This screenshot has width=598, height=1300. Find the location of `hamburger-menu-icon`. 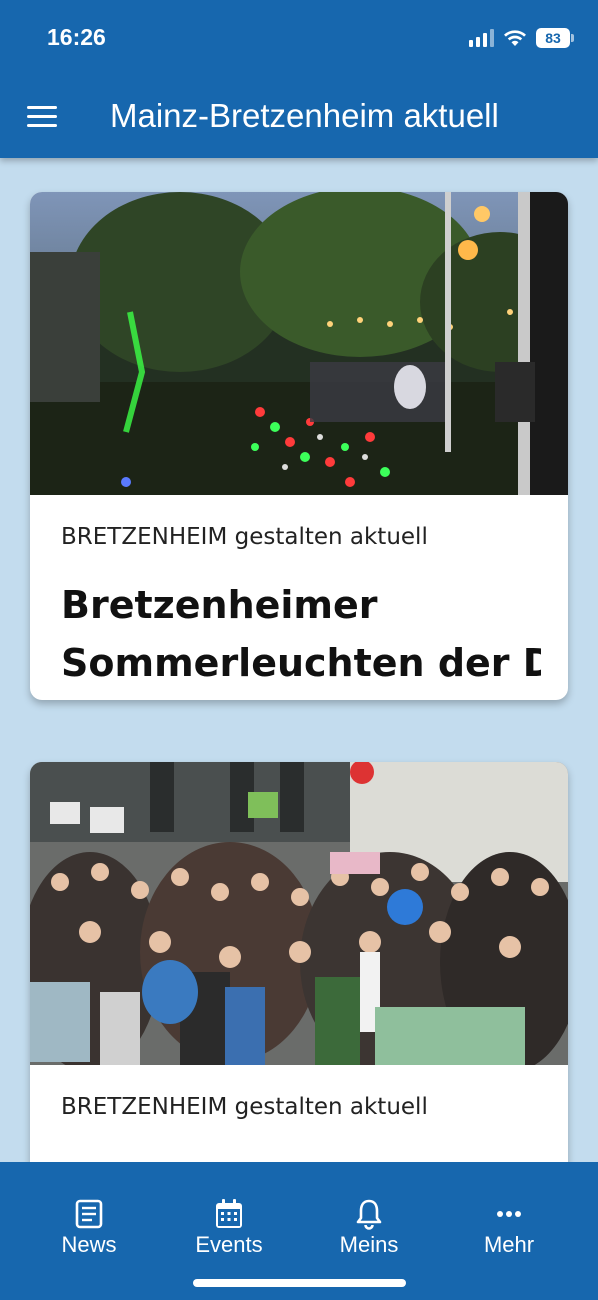

hamburger-menu-icon is located at coordinates (42, 116).